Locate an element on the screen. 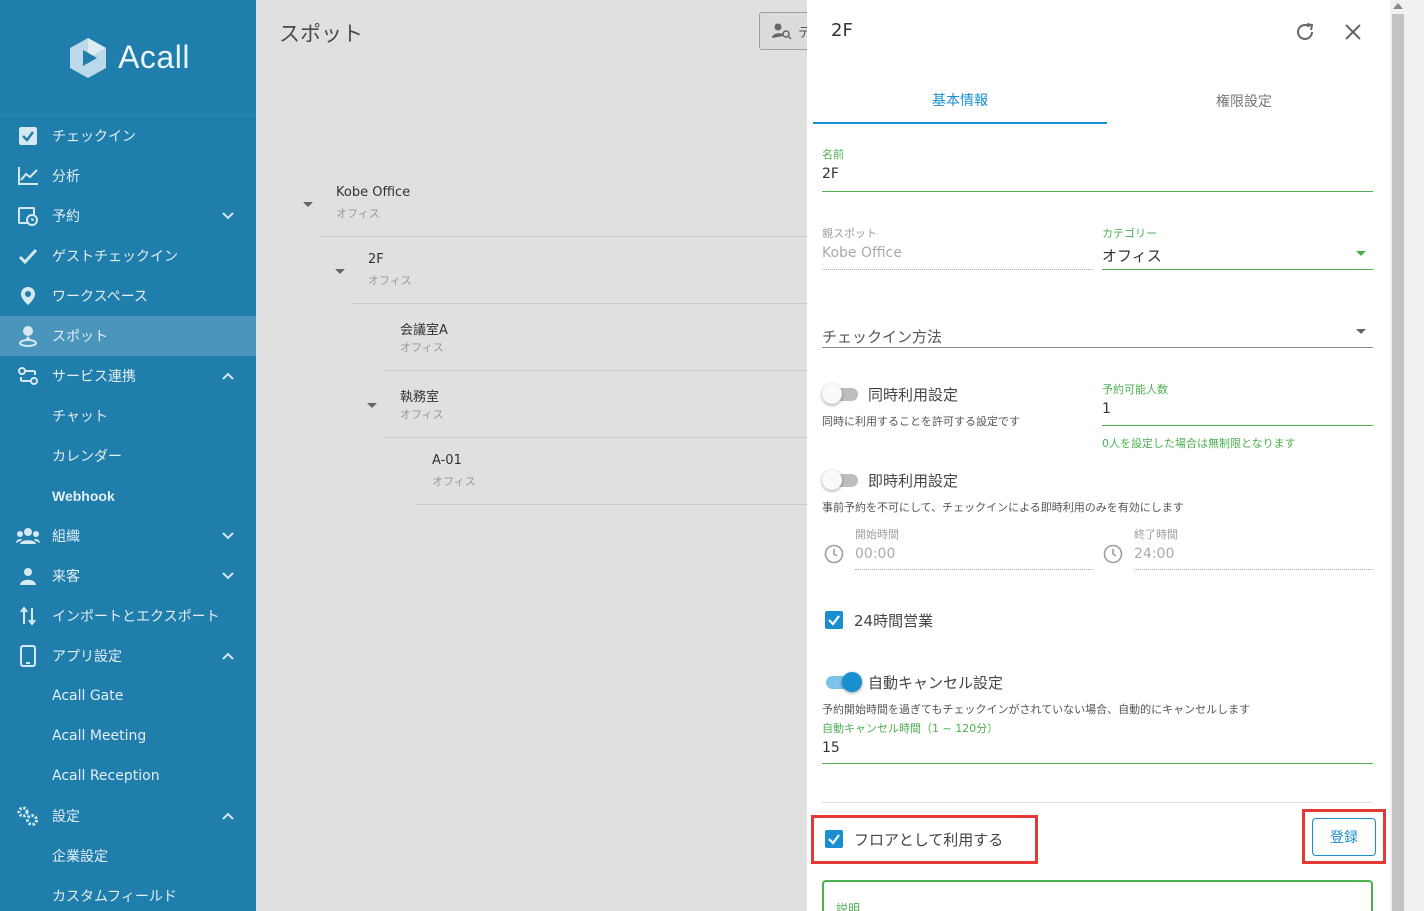  search-button-label: テ is located at coordinates (802, 31).